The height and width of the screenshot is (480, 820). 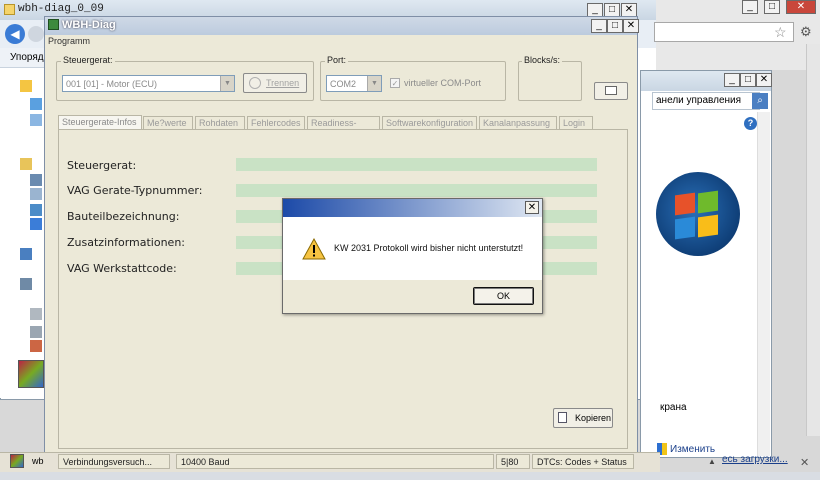 What do you see at coordinates (673, 407) in the screenshot?
I see `cp-text-line: крана` at bounding box center [673, 407].